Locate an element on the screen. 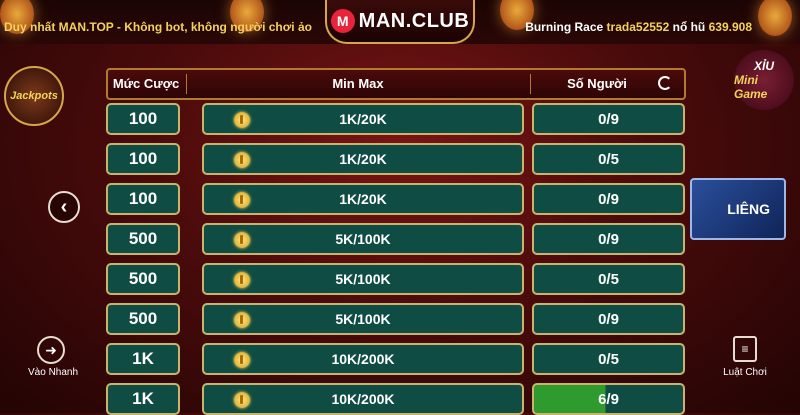  jackpot-amount: 639.908 is located at coordinates (730, 27).